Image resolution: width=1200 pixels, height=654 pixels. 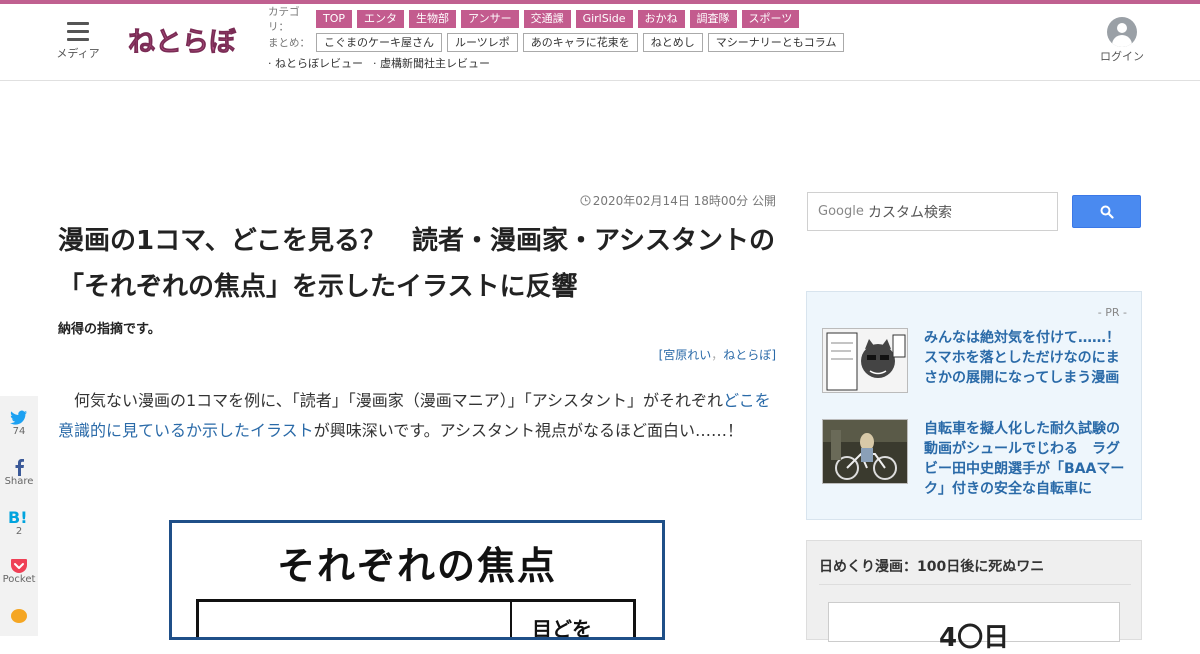 I want to click on category-tag-sports: スポーツ, so click(x=770, y=19).